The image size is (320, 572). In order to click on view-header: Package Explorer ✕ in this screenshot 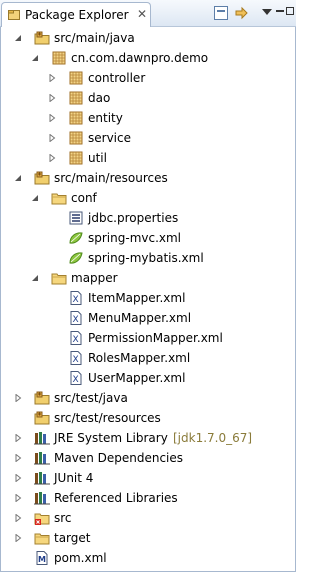, I will do `click(148, 13)`.